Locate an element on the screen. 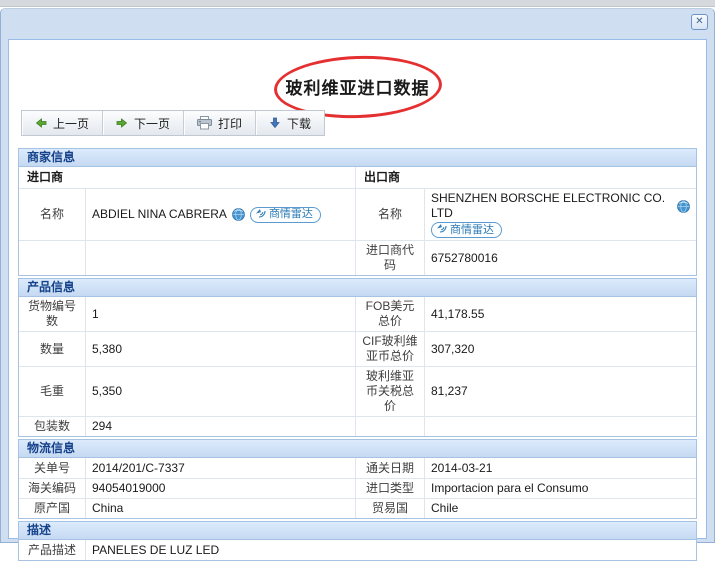 The image size is (715, 563). description-value: PANELES DE LUZ LED is located at coordinates (390, 550).